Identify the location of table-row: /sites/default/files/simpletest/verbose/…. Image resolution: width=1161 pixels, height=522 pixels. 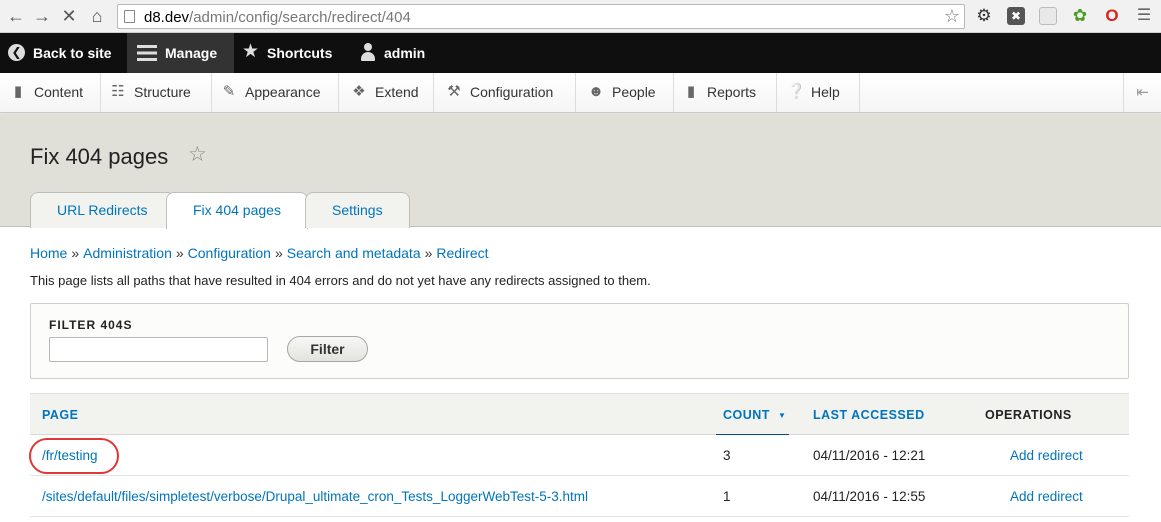
(579, 496).